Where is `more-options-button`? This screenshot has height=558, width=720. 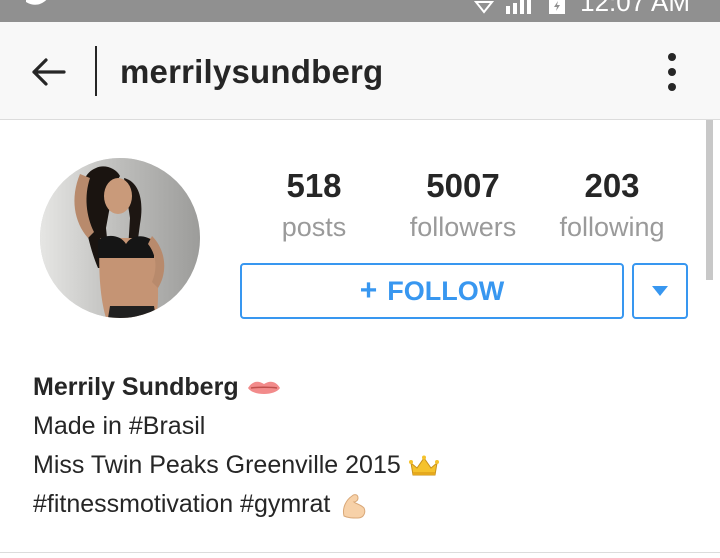 more-options-button is located at coordinates (672, 72).